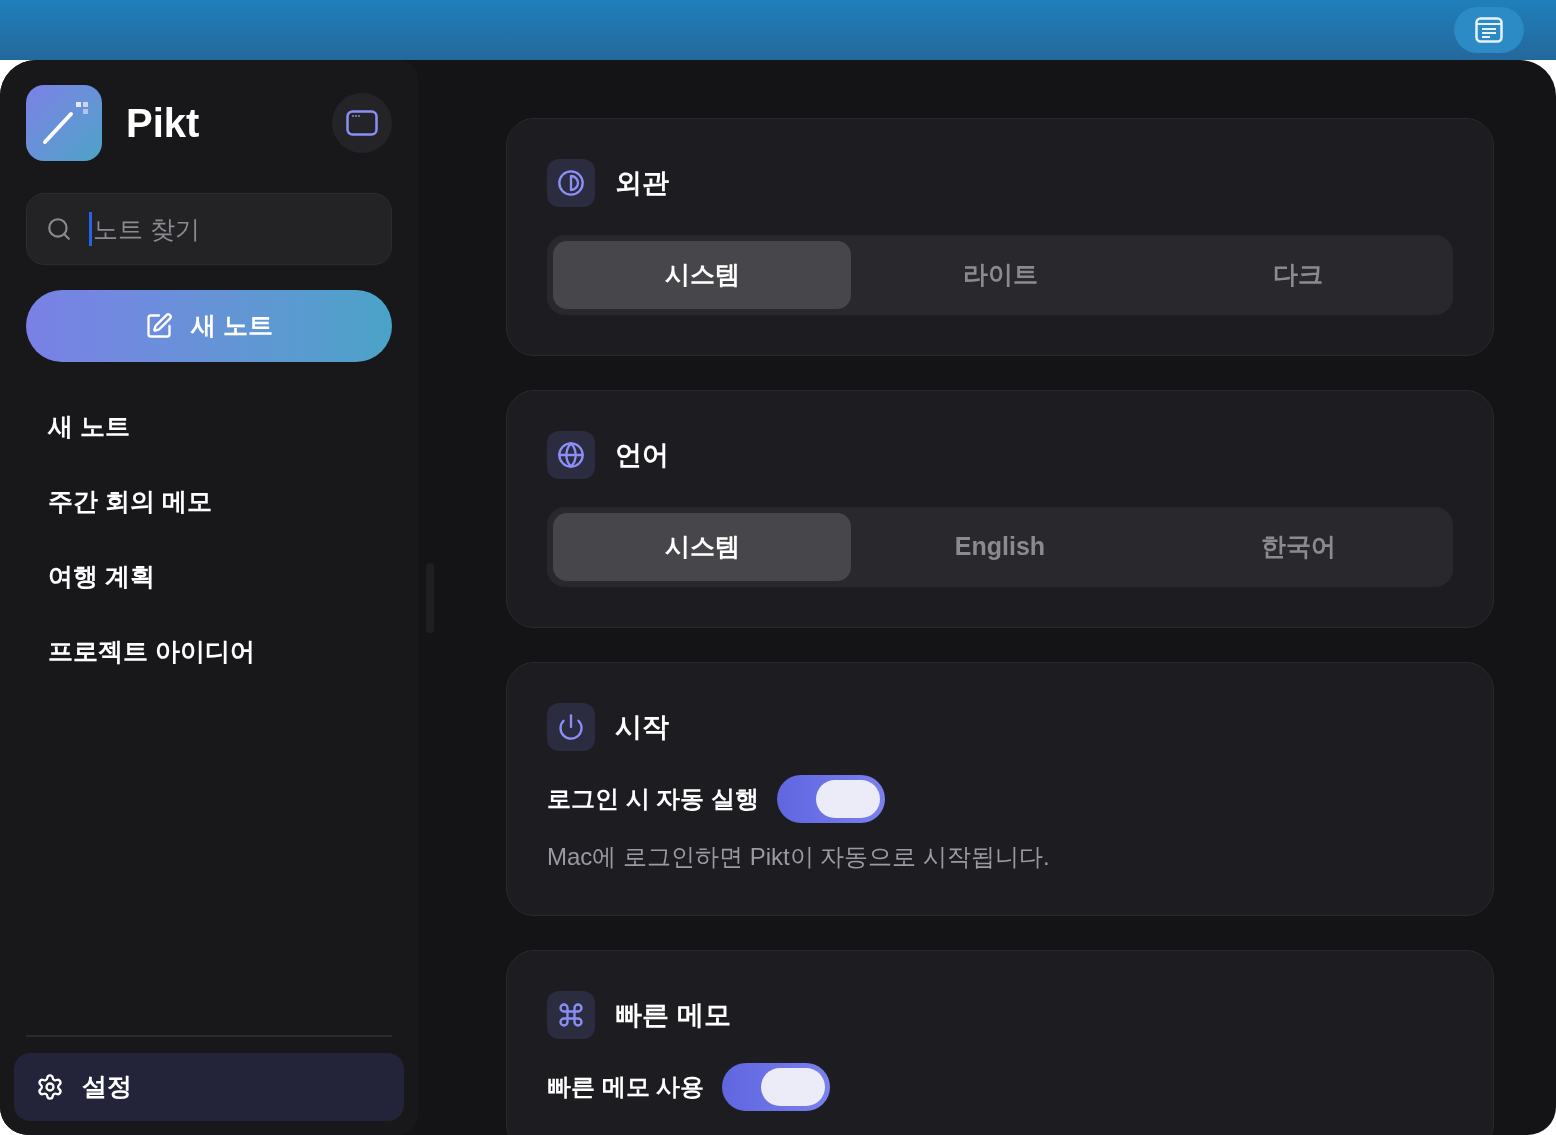 The width and height of the screenshot is (1556, 1135). I want to click on settings-nav-item: 설정, so click(209, 1087).